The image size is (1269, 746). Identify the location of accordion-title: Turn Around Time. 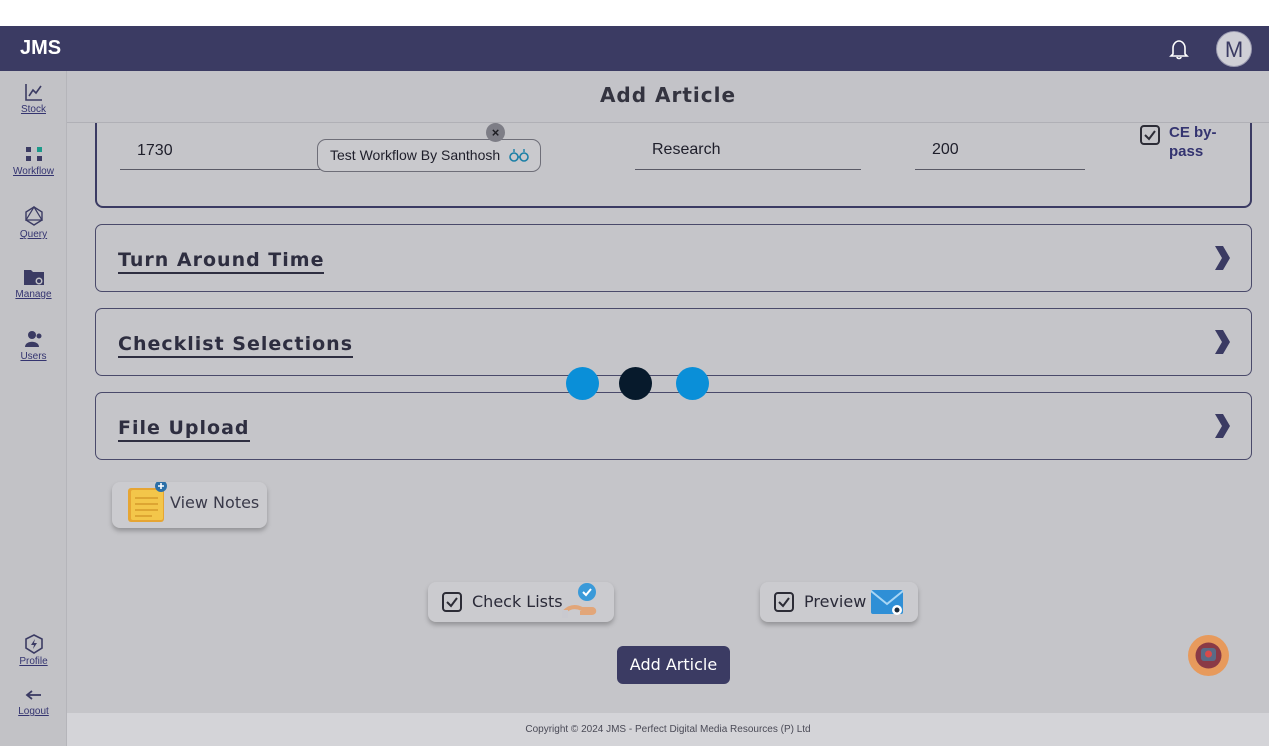
(221, 261).